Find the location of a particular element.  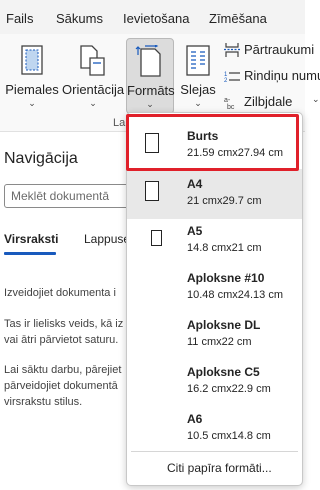

formats-button: Formāts ⌄ is located at coordinates (150, 76).